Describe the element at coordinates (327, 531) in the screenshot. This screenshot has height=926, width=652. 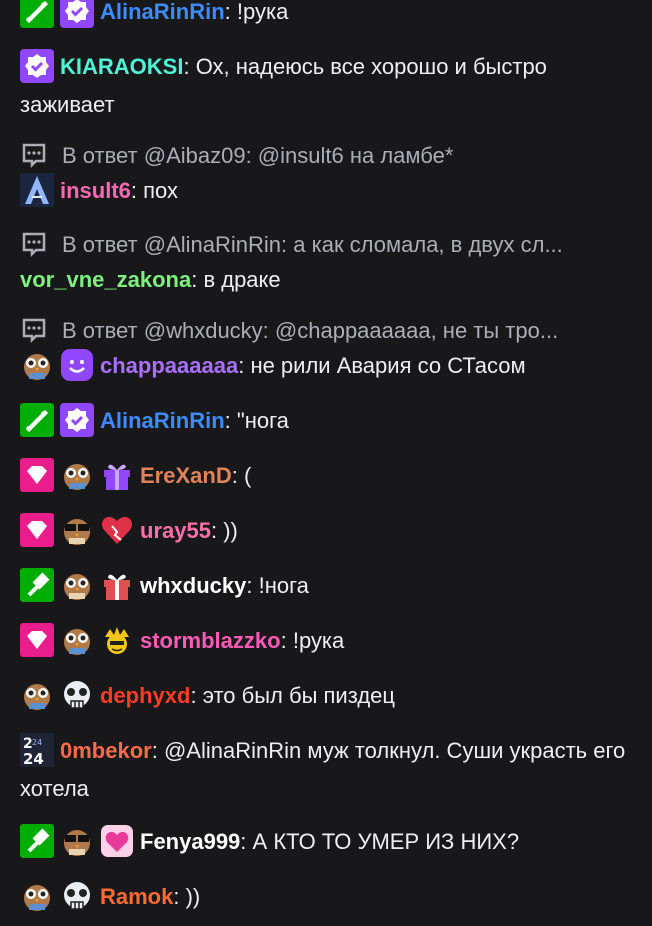
I see `chat-message: uray55: ))` at that location.